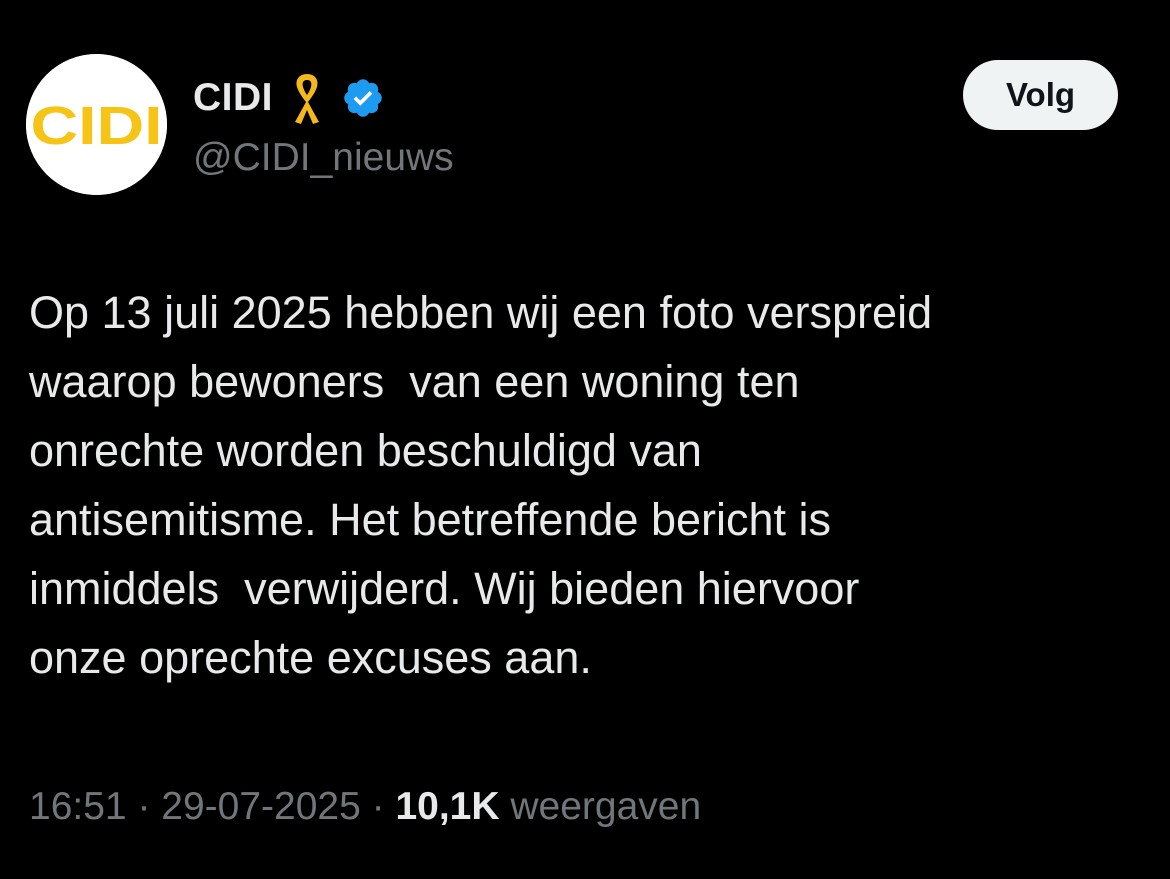  I want to click on display-name: CIDI, so click(233, 98).